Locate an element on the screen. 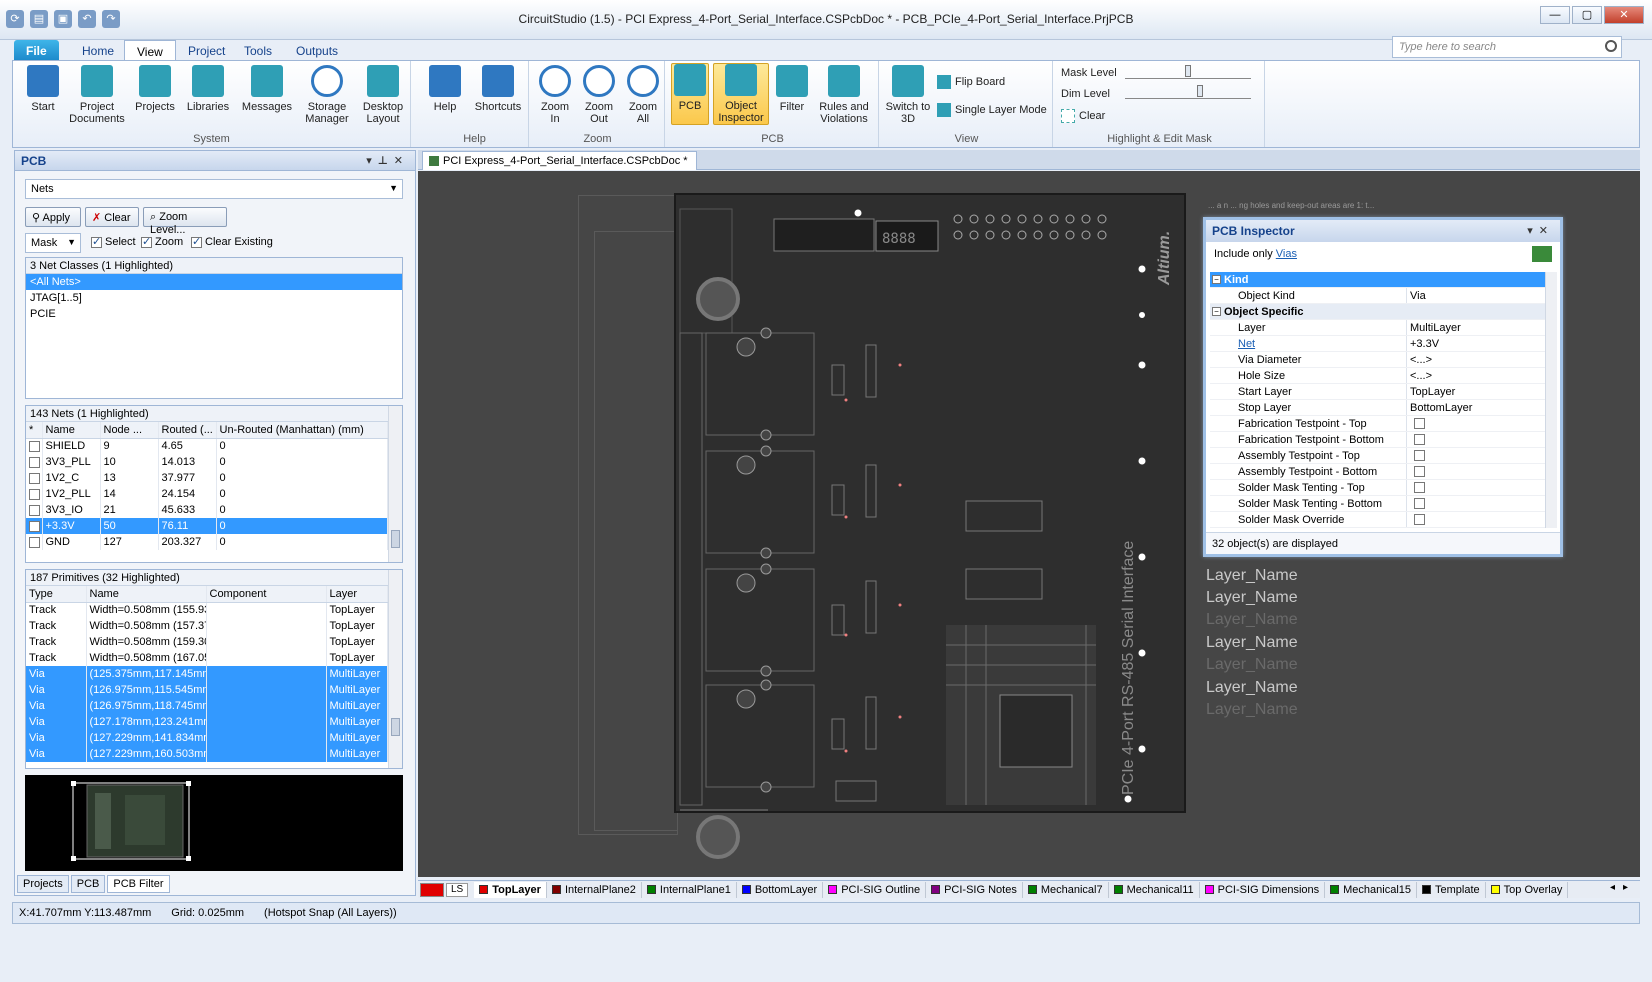 The width and height of the screenshot is (1652, 982). layer-tab-internalplane1: InternalPlane1 is located at coordinates (689, 889).